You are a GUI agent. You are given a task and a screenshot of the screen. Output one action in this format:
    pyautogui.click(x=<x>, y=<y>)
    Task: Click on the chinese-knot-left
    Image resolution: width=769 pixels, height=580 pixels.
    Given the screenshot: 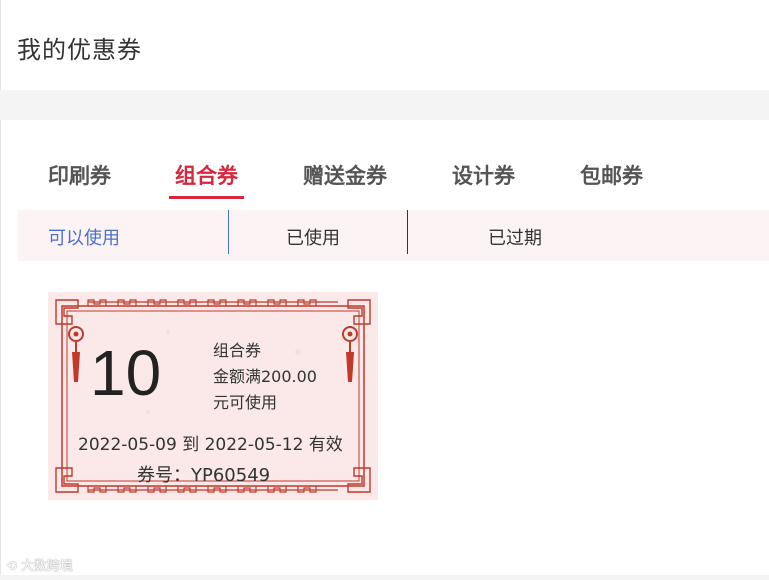 What is the action you would take?
    pyautogui.click(x=76, y=354)
    